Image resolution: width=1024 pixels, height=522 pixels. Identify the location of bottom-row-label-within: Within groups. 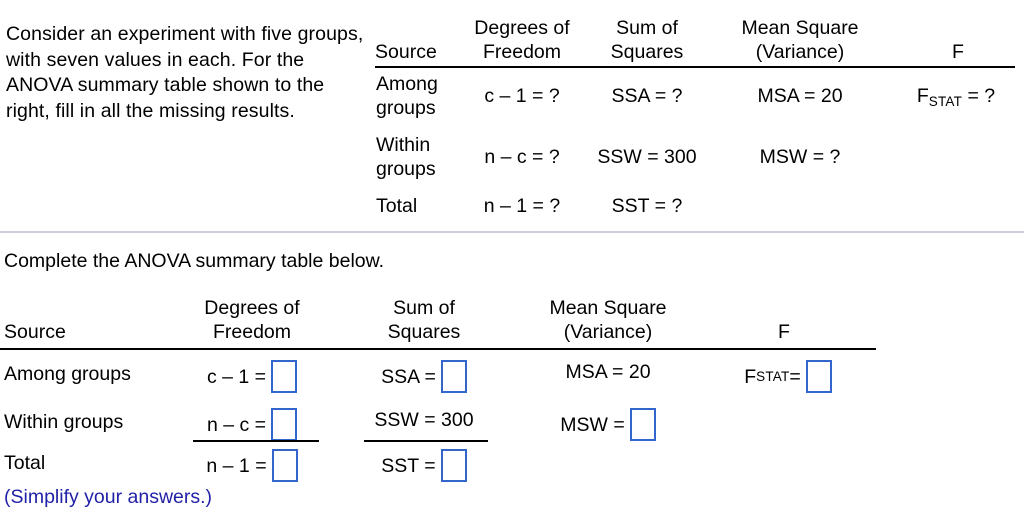
(64, 422).